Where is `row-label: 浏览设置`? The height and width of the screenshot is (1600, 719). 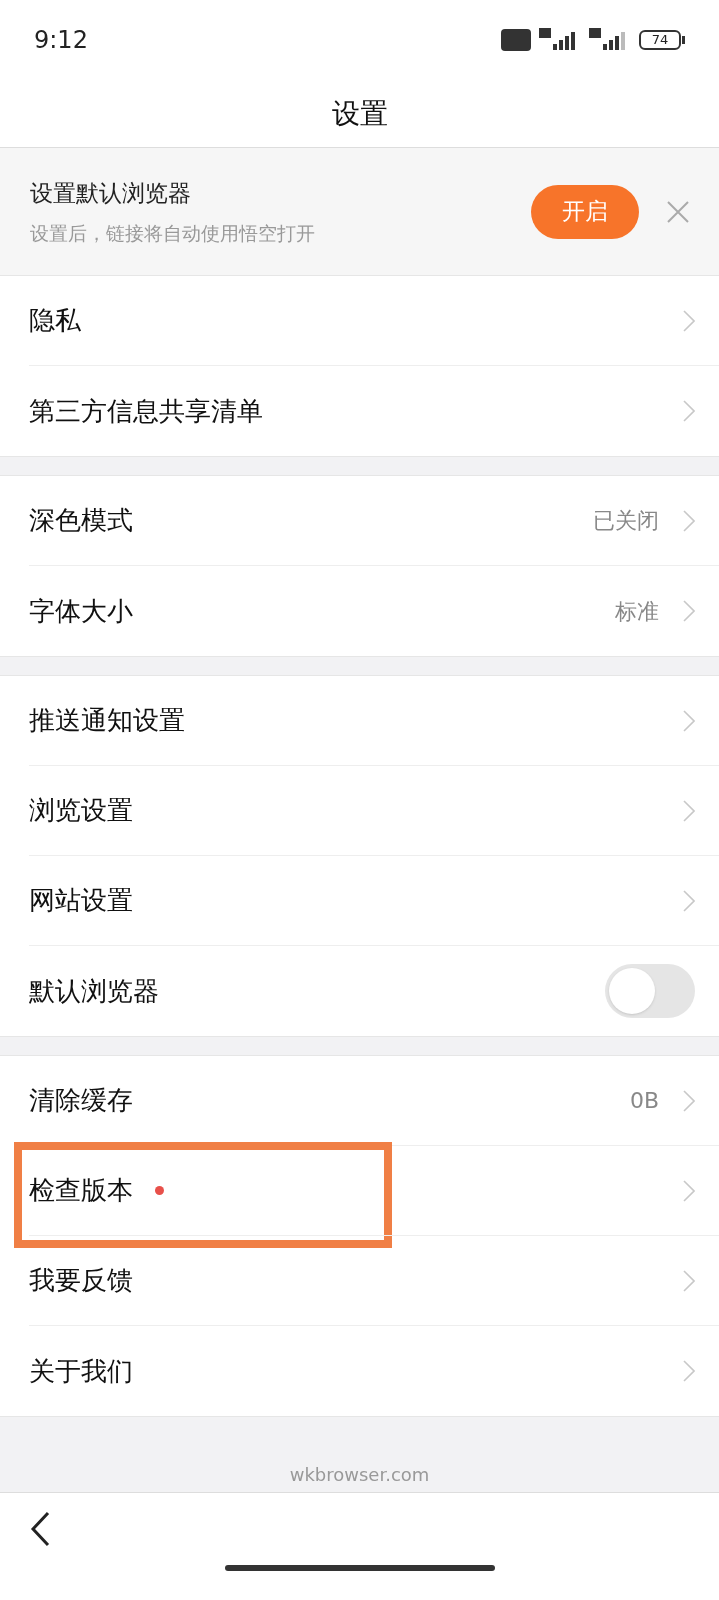 row-label: 浏览设置 is located at coordinates (81, 810).